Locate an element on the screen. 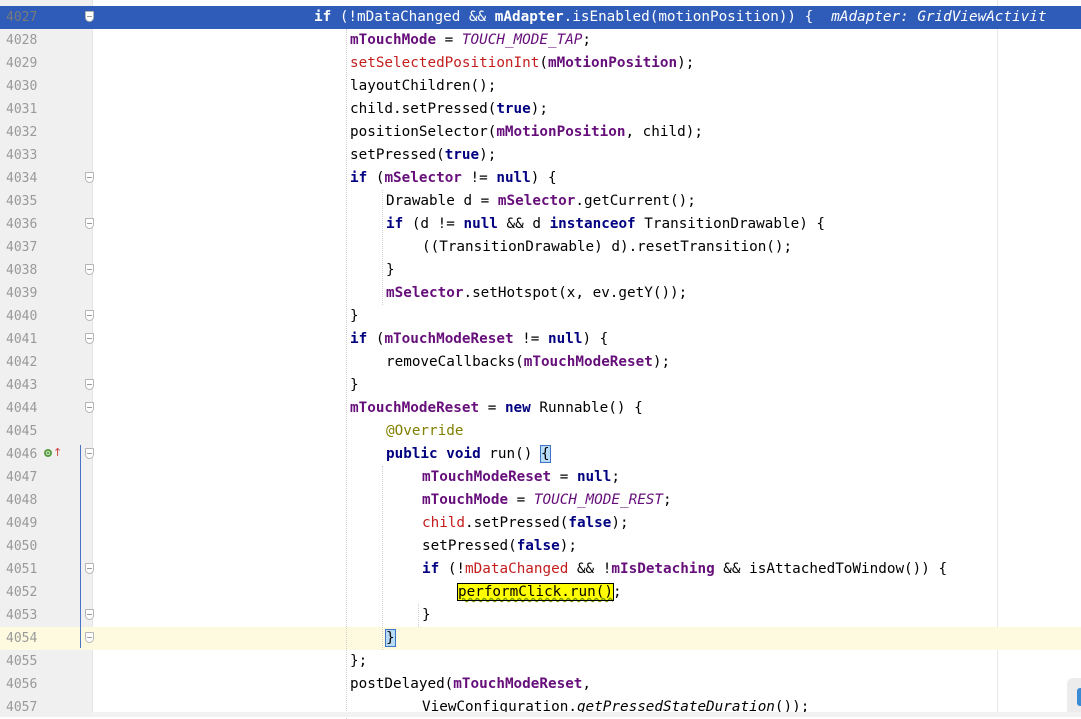 The image size is (1081, 719). line-number: 4050 is located at coordinates (26, 546).